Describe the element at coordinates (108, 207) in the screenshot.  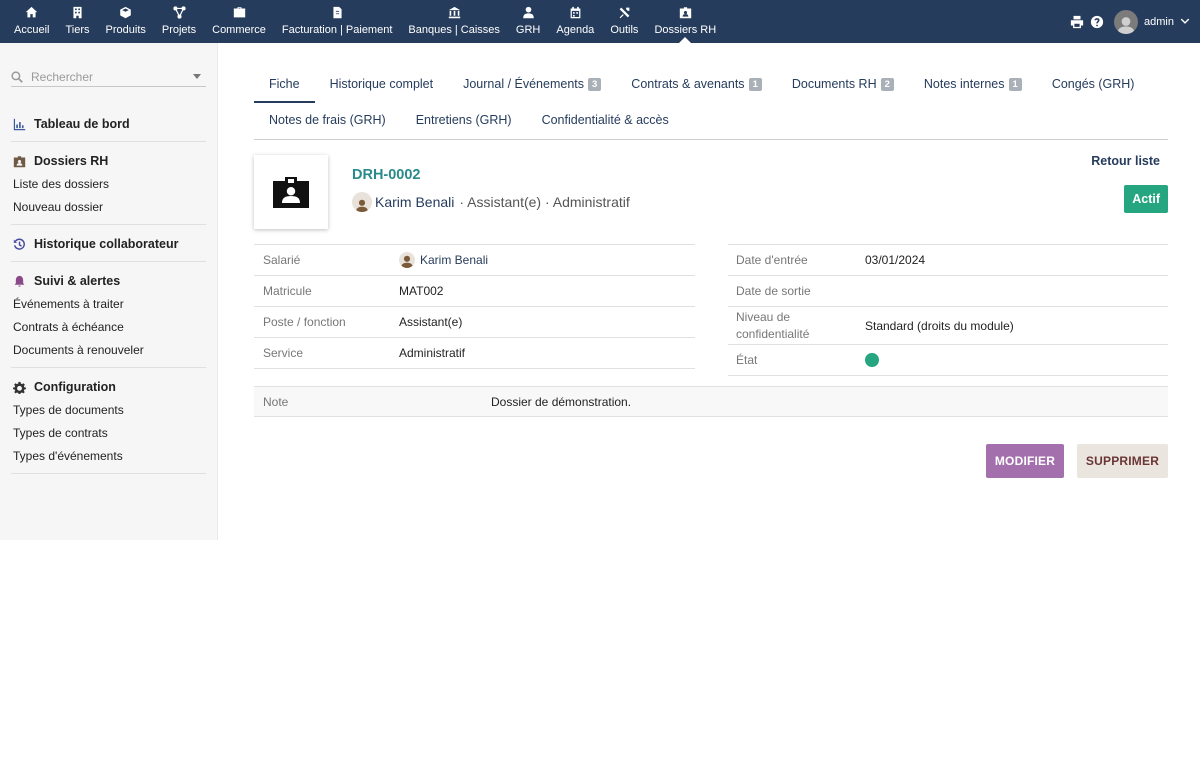
I see `sidebar-link-nouveau-dossier: Nouveau dossier` at that location.